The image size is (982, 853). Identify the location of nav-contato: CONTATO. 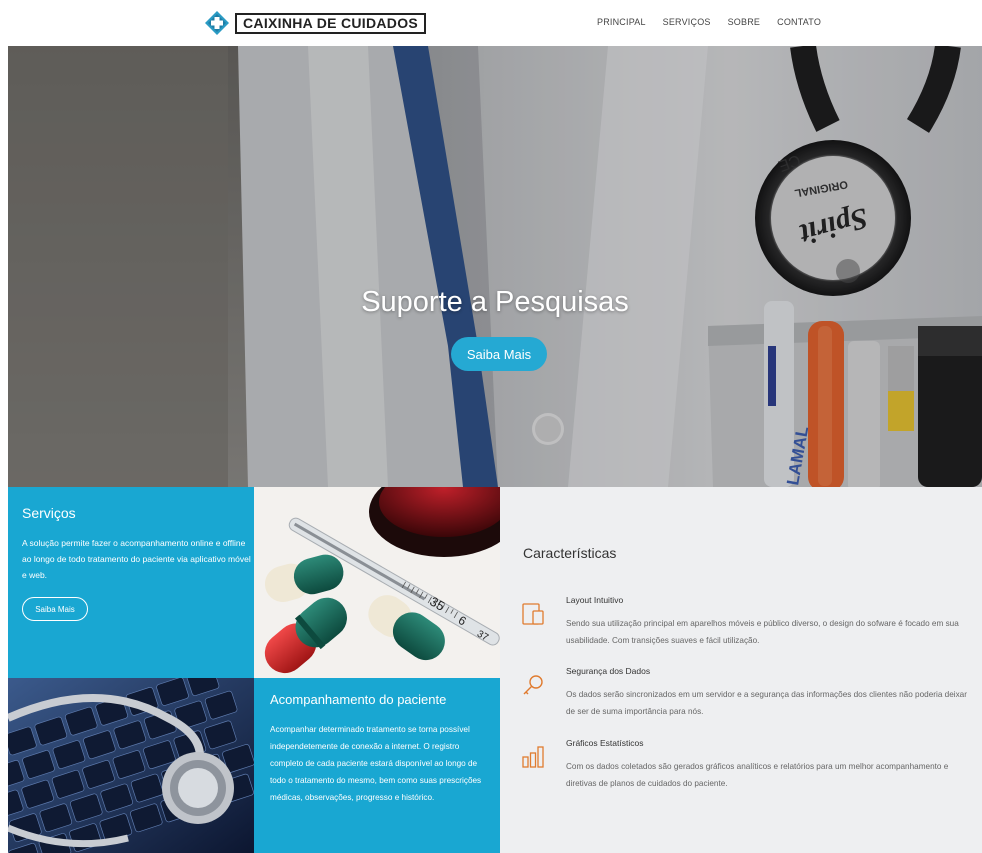
(799, 22).